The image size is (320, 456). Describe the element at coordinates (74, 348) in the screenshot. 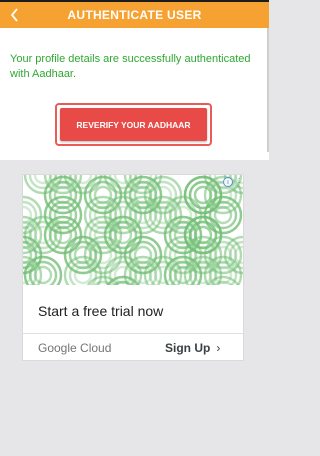

I see `ad-advertiser: Google Cloud` at that location.